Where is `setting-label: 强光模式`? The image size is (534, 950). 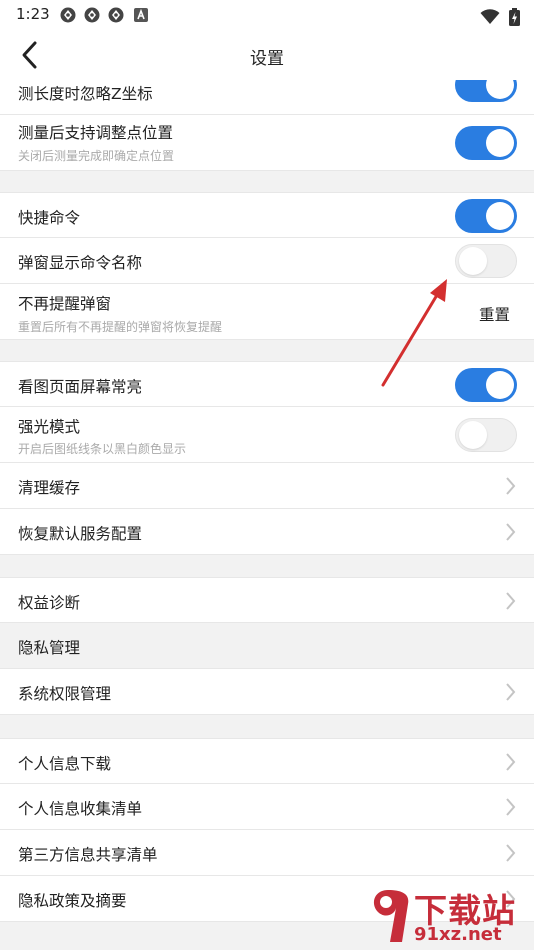
setting-label: 强光模式 is located at coordinates (49, 427).